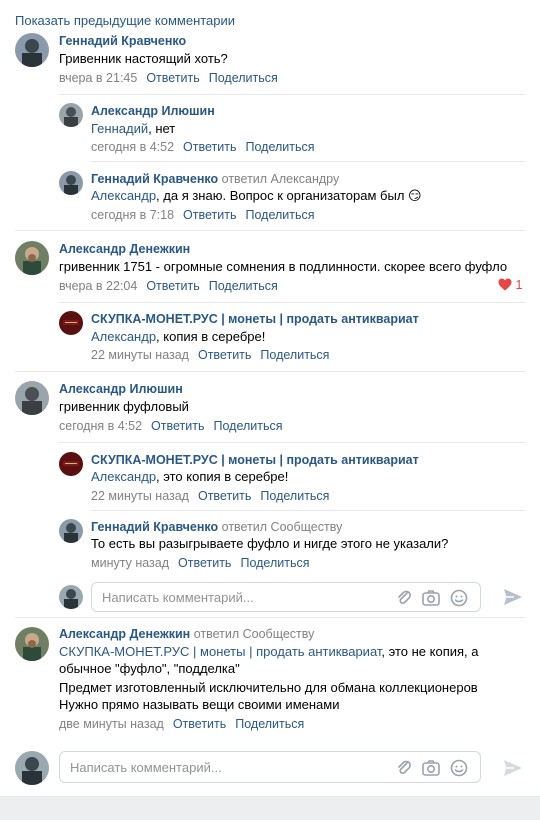 The image size is (540, 820). I want to click on comment-author: Геннадий Кравченко, so click(122, 41).